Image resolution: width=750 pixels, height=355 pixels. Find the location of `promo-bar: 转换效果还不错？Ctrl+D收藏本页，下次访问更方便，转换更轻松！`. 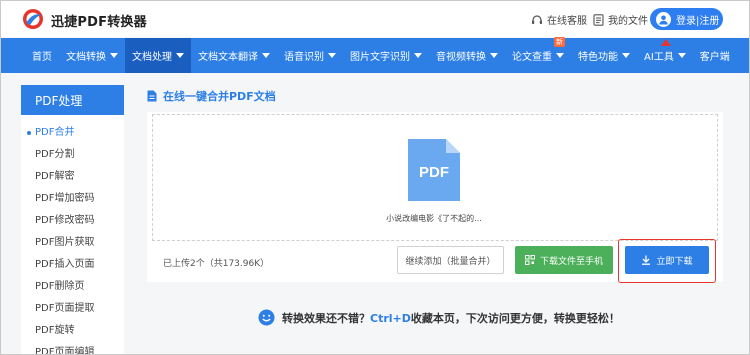

promo-bar: 转换效果还不错？Ctrl+D收藏本页，下次访问更方便，转换更轻松！ is located at coordinates (439, 317).